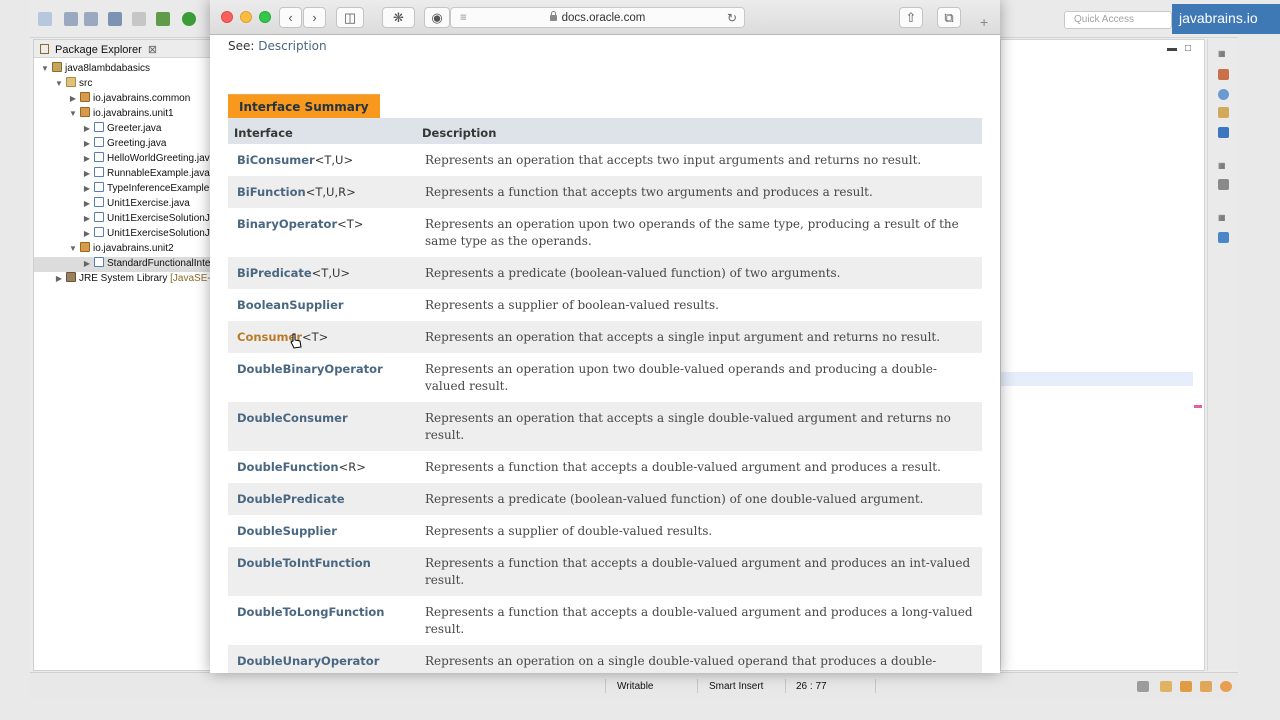 The width and height of the screenshot is (1280, 720). I want to click on type-parameters: <T,U>, so click(334, 160).